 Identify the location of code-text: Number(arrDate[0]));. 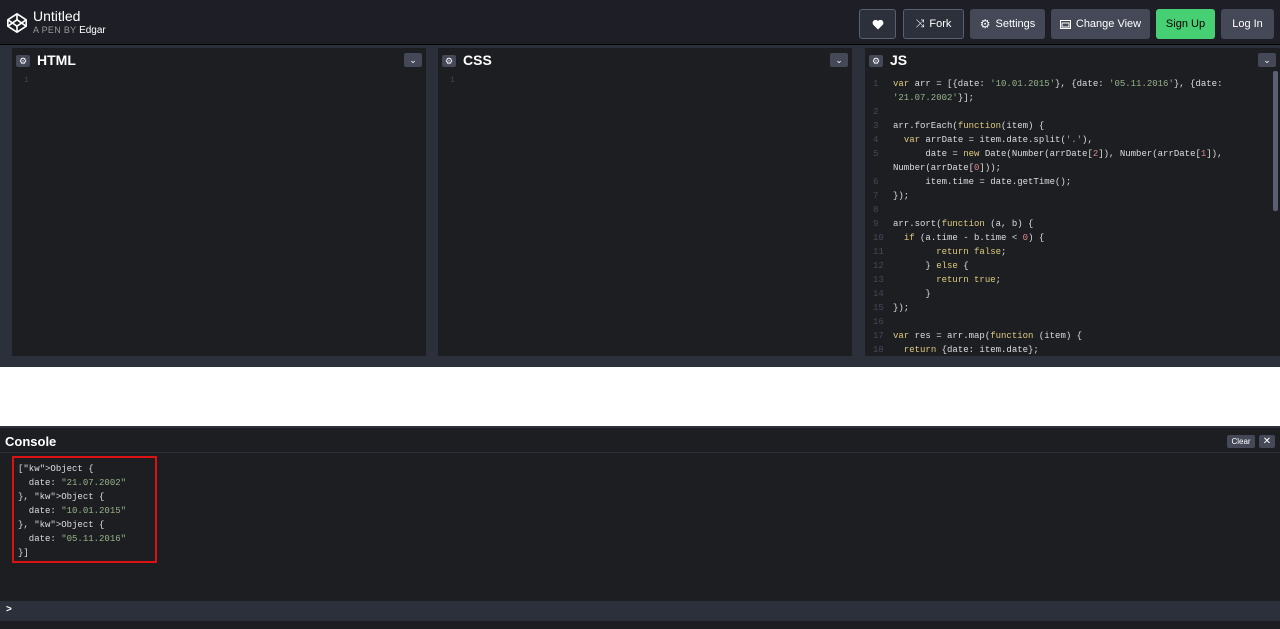
(947, 168).